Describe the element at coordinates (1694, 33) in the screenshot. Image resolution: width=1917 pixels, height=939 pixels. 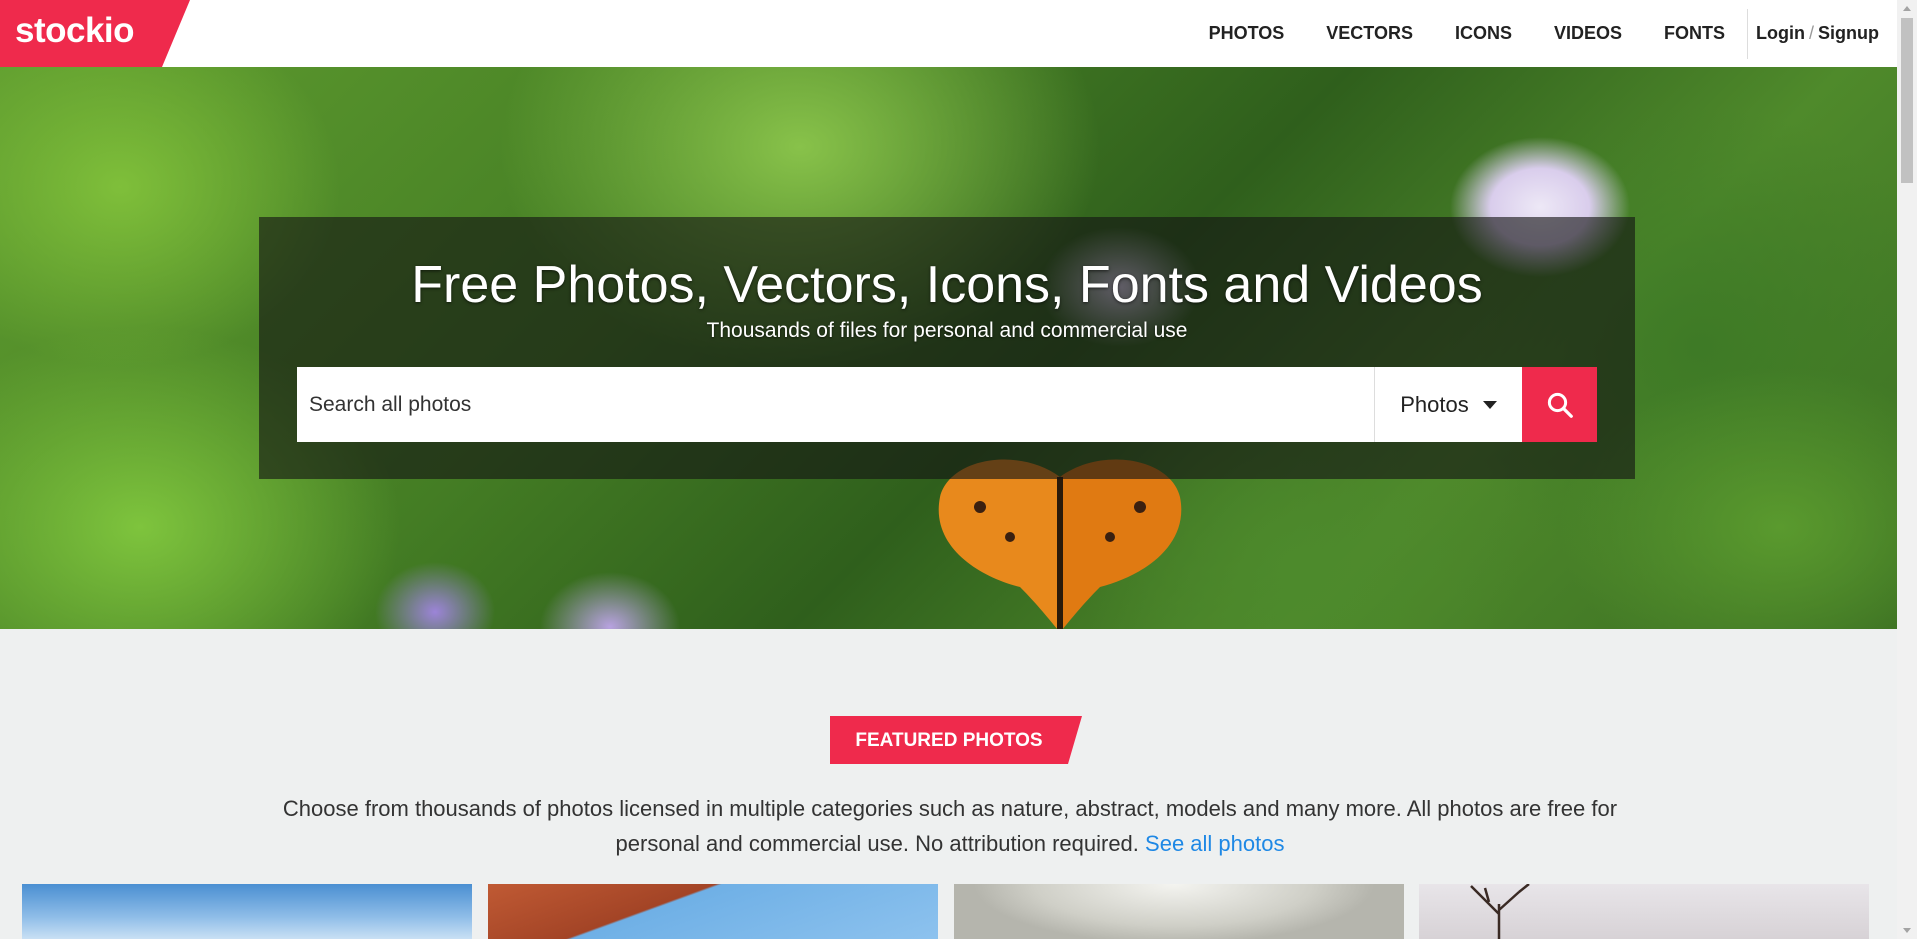
I see `nav-fonts: FONTS` at that location.